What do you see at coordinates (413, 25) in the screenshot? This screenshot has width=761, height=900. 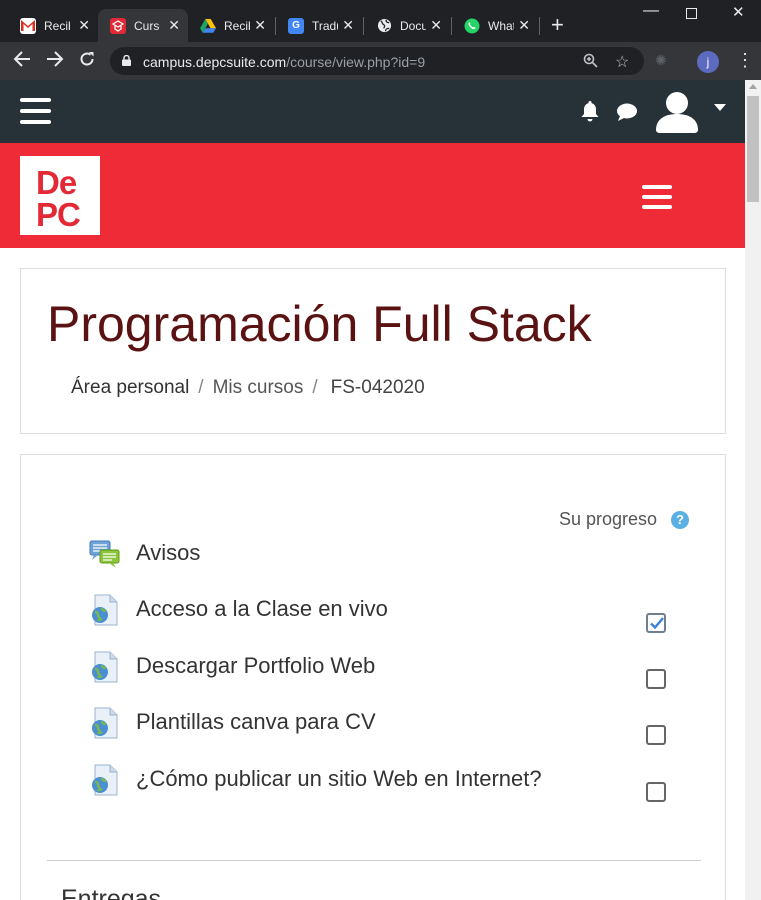 I see `tab-title: Documentos` at bounding box center [413, 25].